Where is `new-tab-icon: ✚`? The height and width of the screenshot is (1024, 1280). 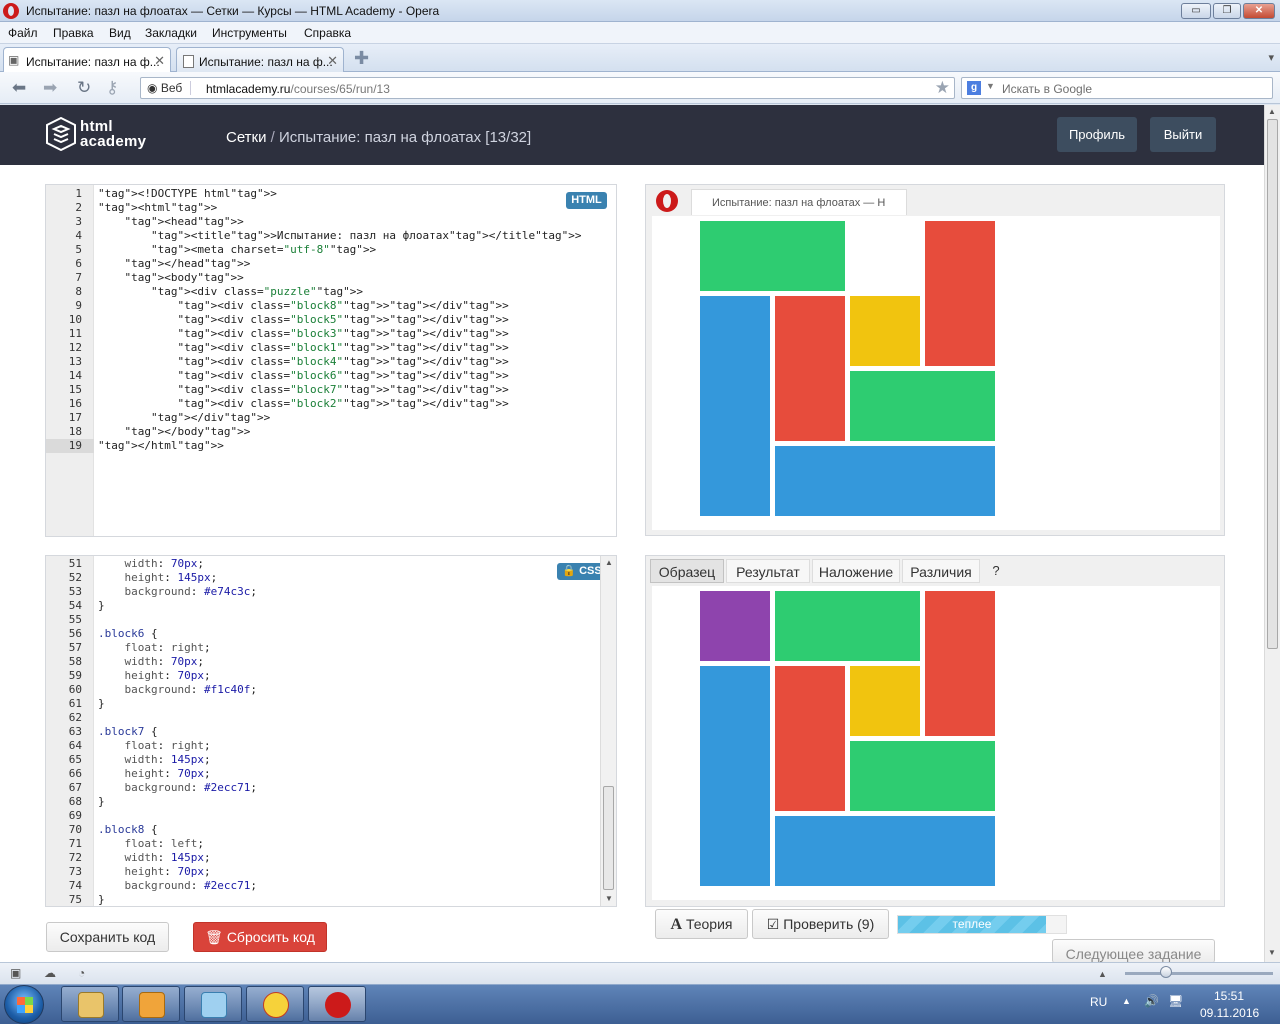
new-tab-icon: ✚ is located at coordinates (361, 58).